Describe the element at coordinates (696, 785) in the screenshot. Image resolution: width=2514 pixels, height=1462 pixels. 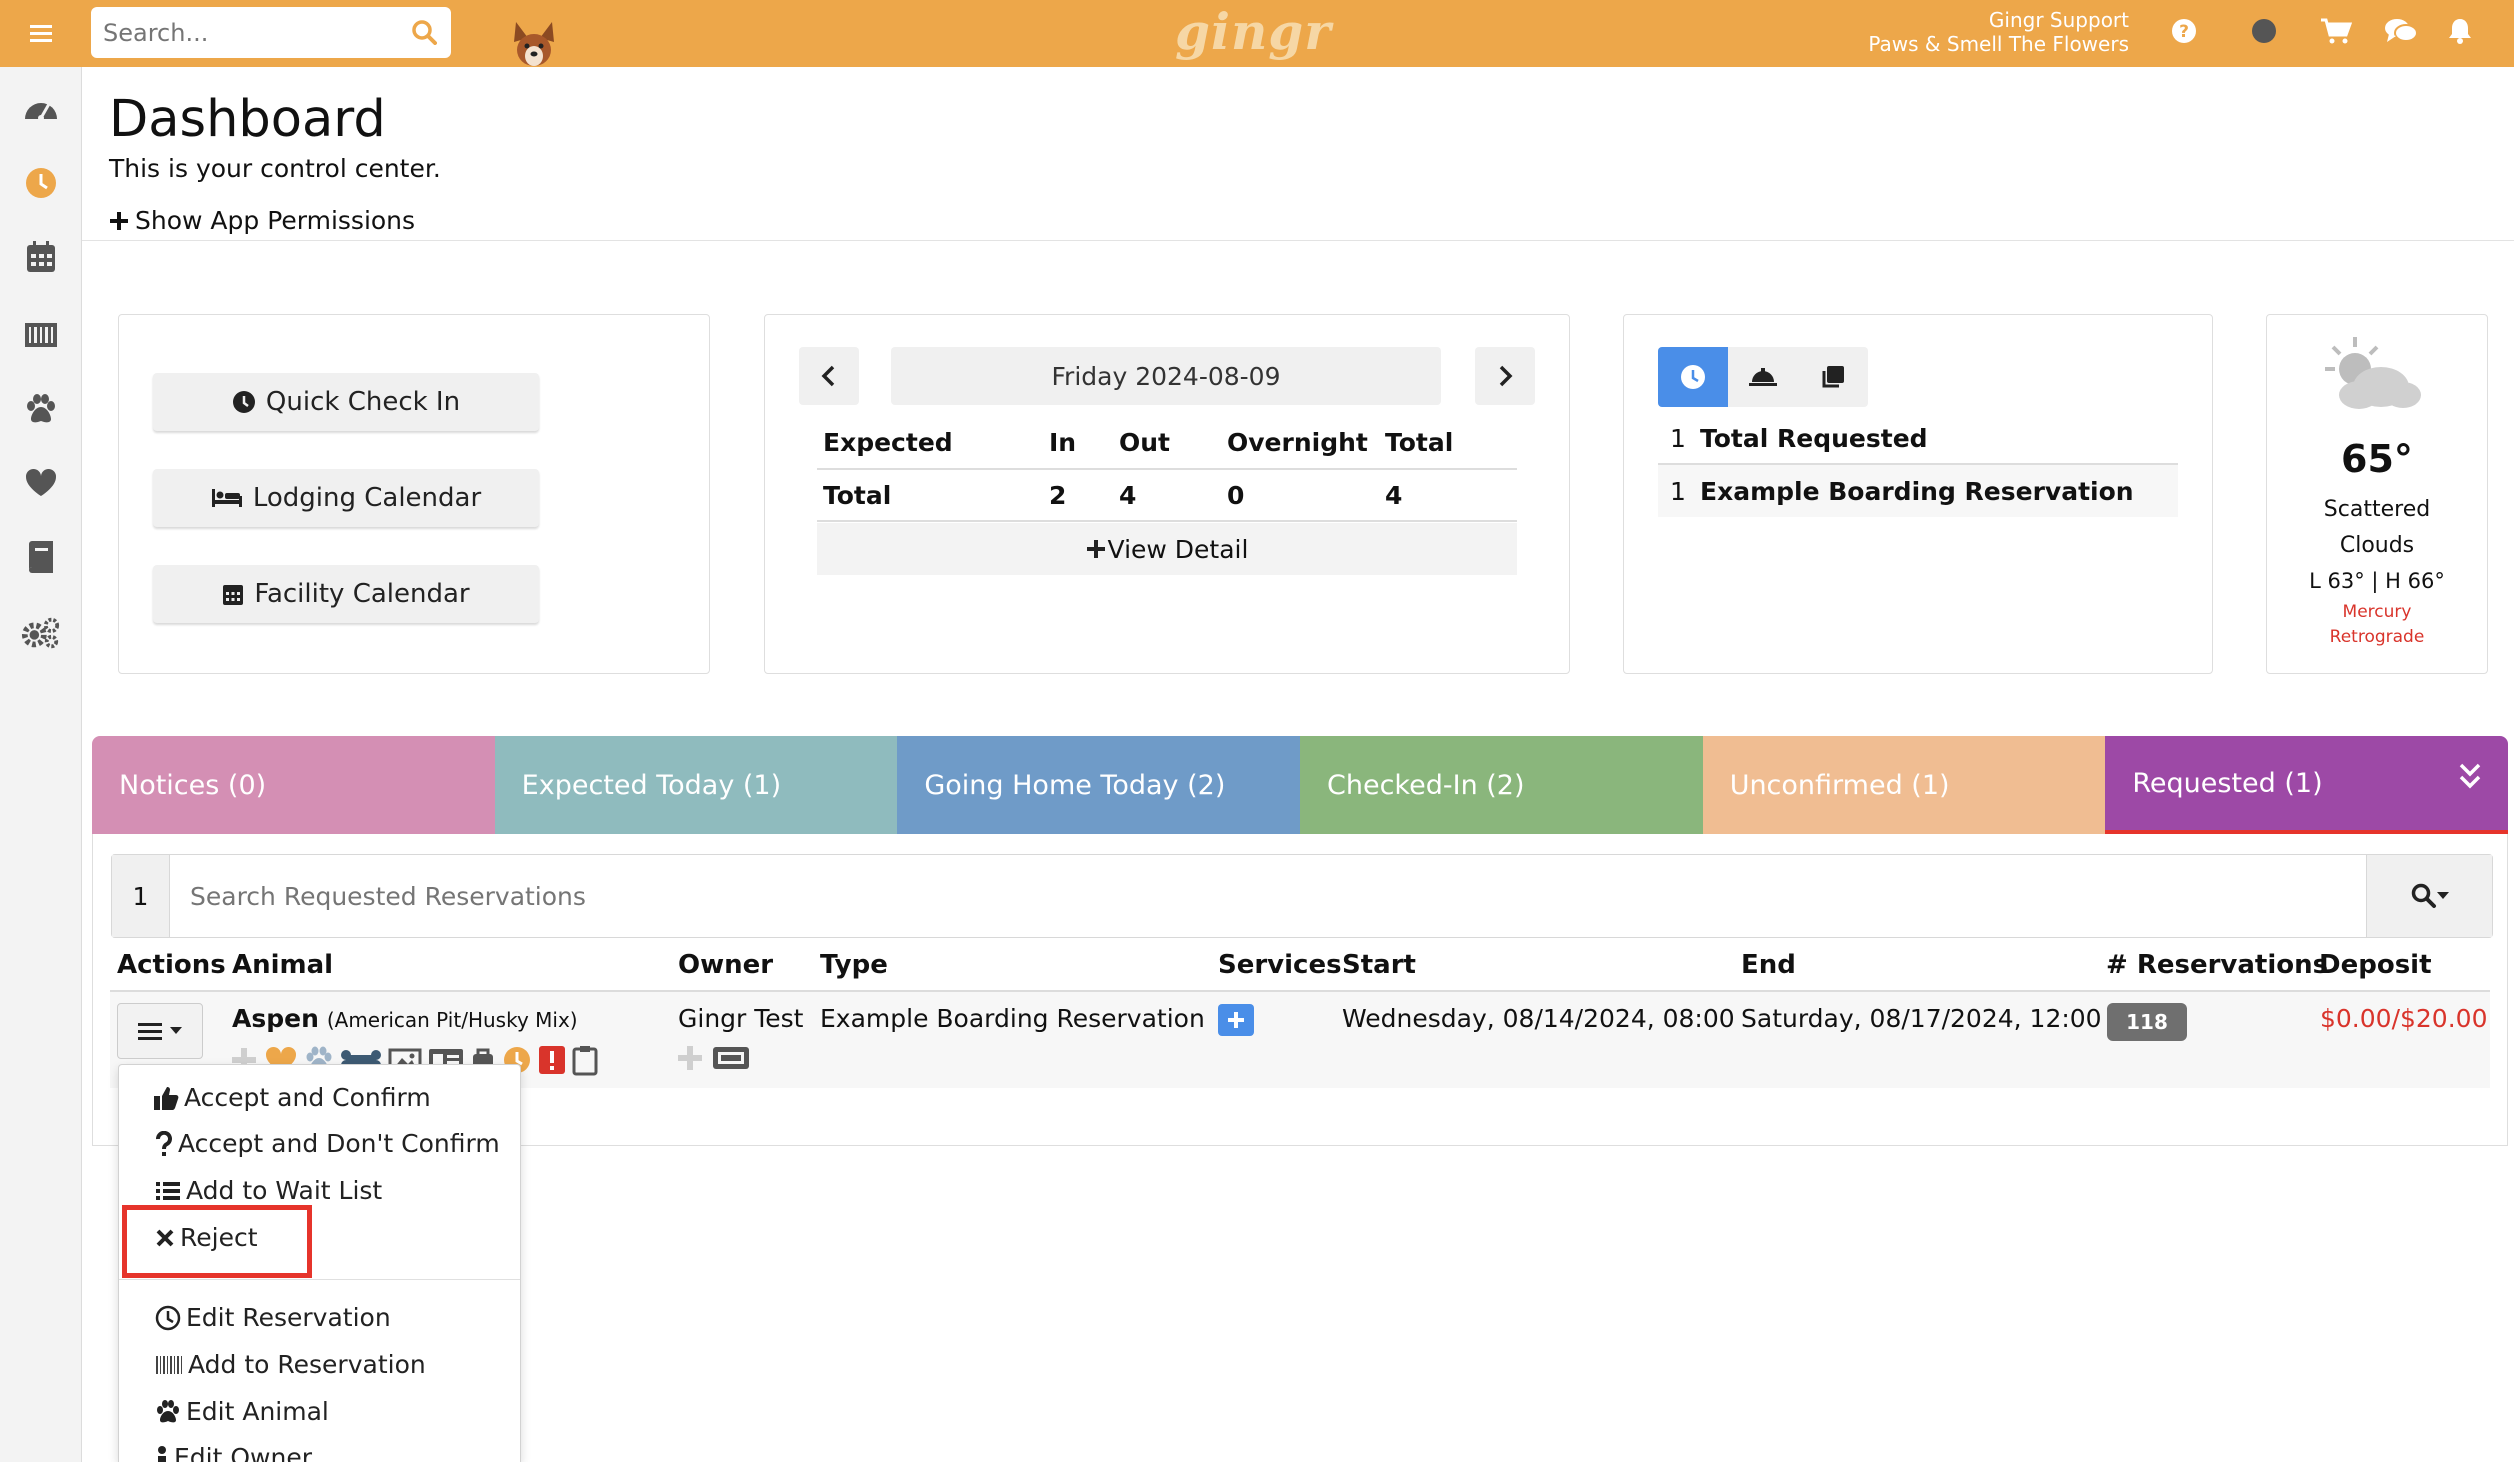
I see `tab-expected-today: Expected Today (1)` at that location.